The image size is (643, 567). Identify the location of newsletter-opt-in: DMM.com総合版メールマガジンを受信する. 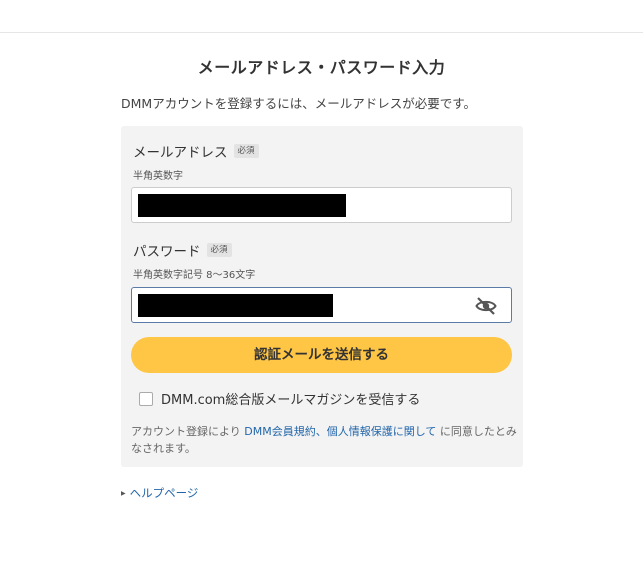
(279, 398).